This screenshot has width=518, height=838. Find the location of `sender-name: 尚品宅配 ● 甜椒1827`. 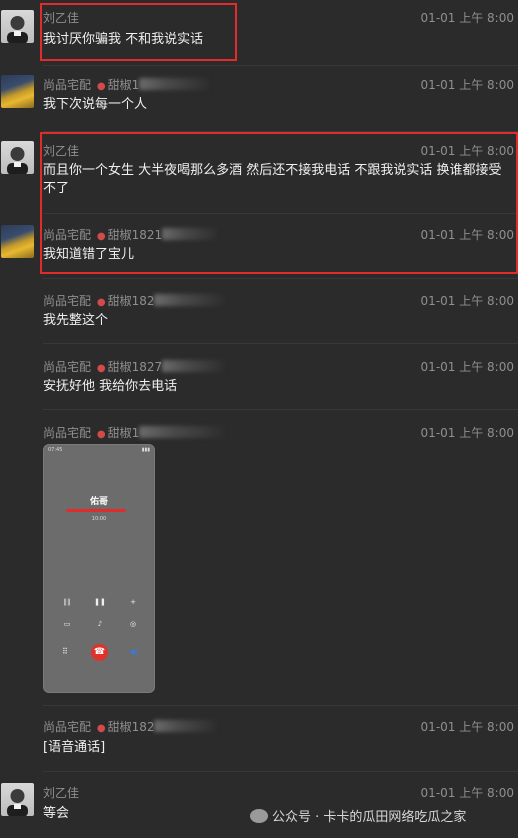

sender-name: 尚品宅配 ● 甜椒1827 is located at coordinates (134, 366).